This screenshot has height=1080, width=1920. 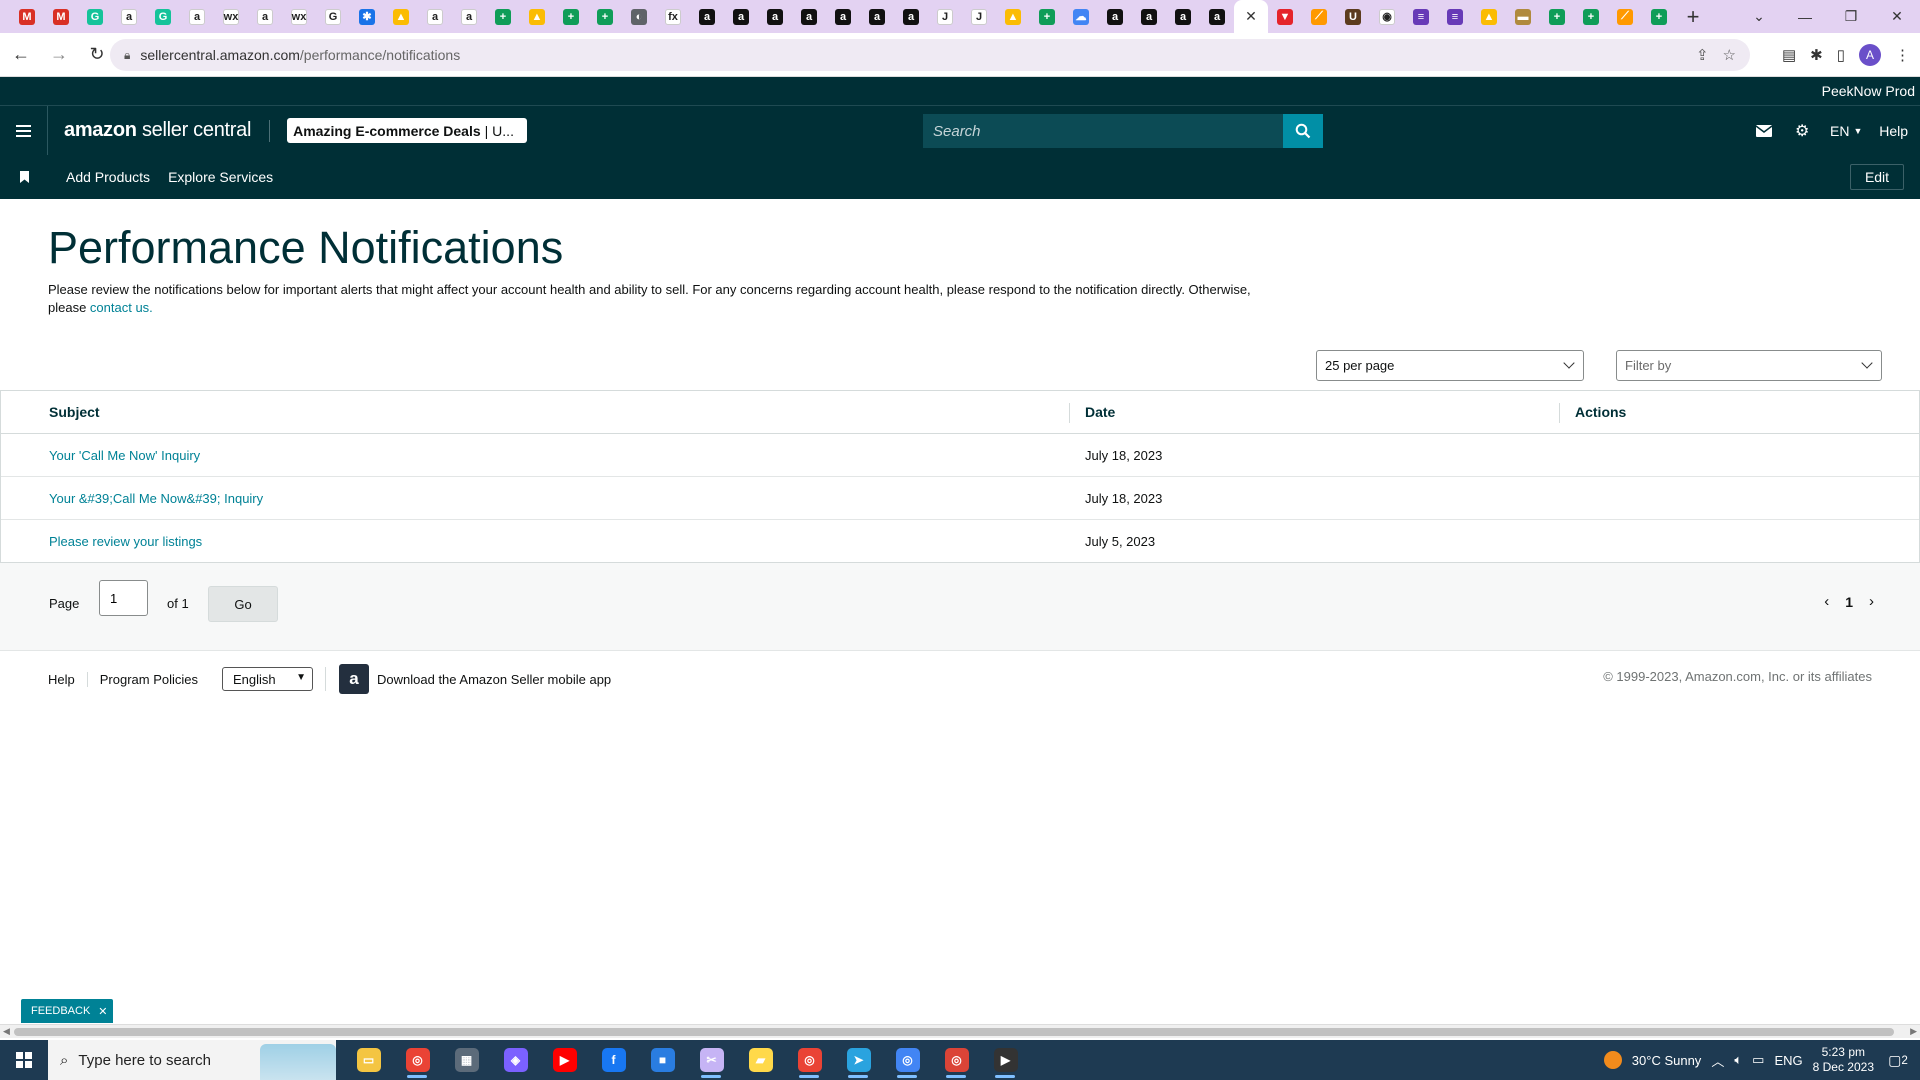 I want to click on taskbar-app: ◈, so click(x=515, y=1060).